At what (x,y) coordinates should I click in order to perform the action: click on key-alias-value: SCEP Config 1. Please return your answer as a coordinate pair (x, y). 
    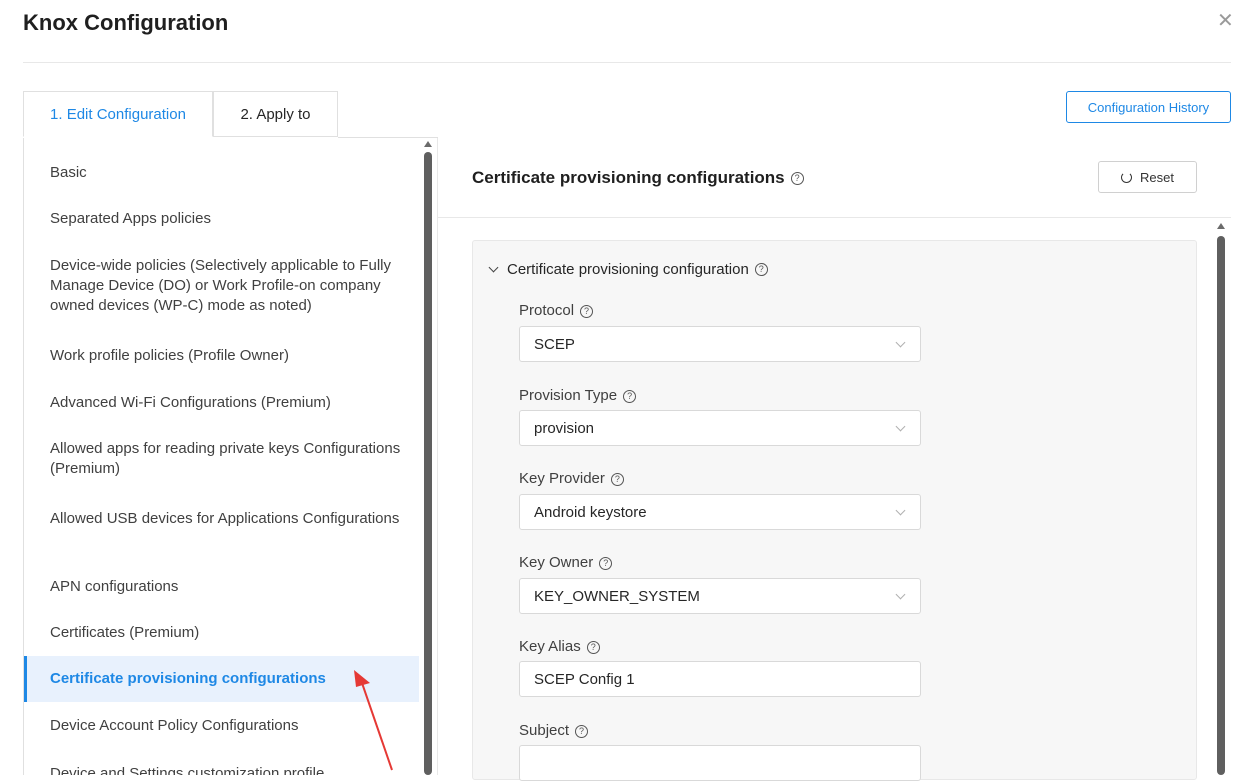
    Looking at the image, I should click on (584, 679).